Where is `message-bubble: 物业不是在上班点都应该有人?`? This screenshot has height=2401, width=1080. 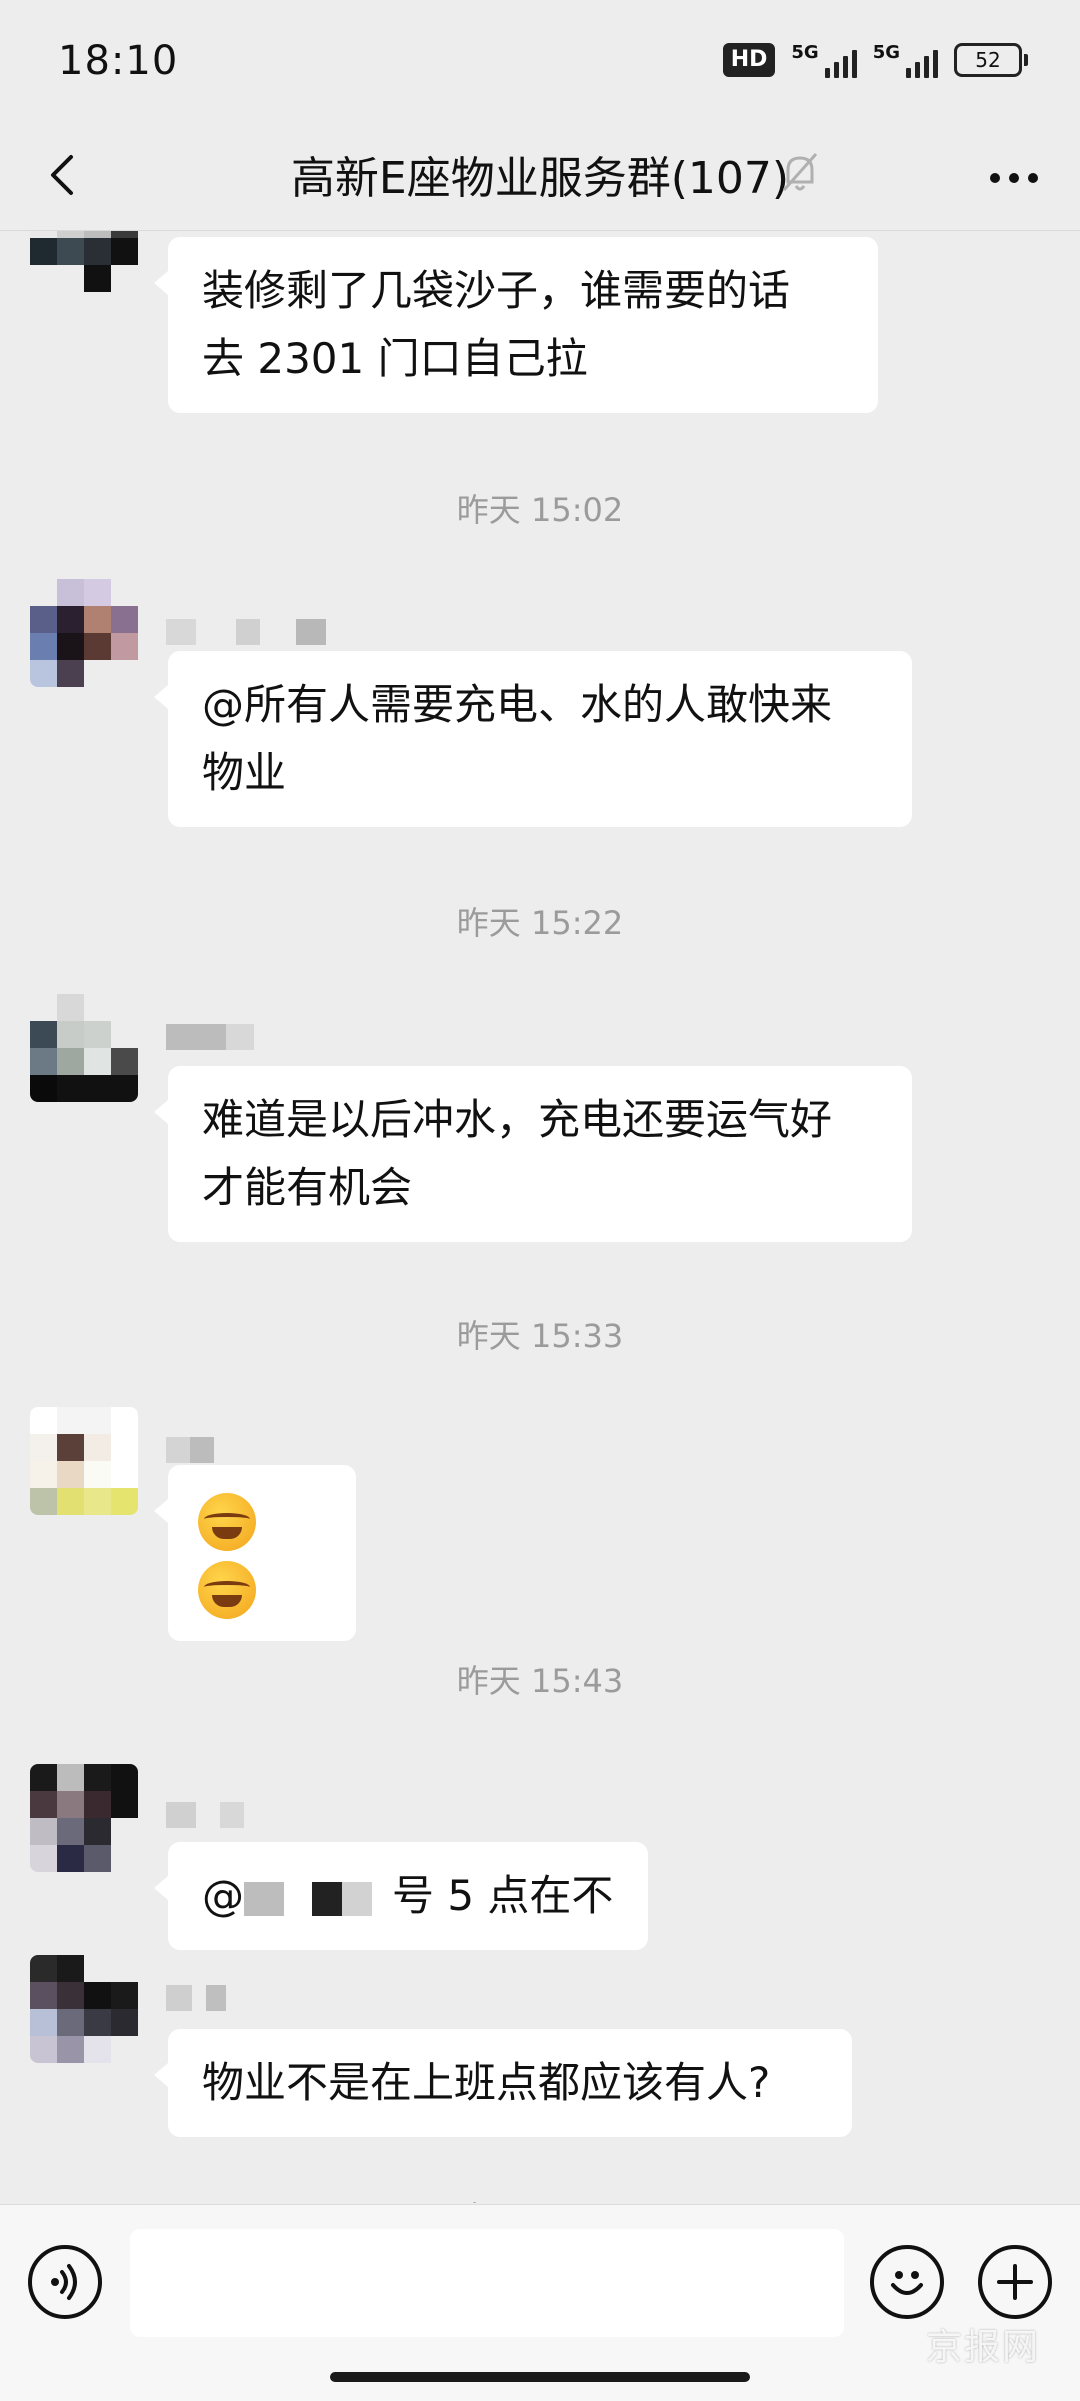 message-bubble: 物业不是在上班点都应该有人? is located at coordinates (503, 2083).